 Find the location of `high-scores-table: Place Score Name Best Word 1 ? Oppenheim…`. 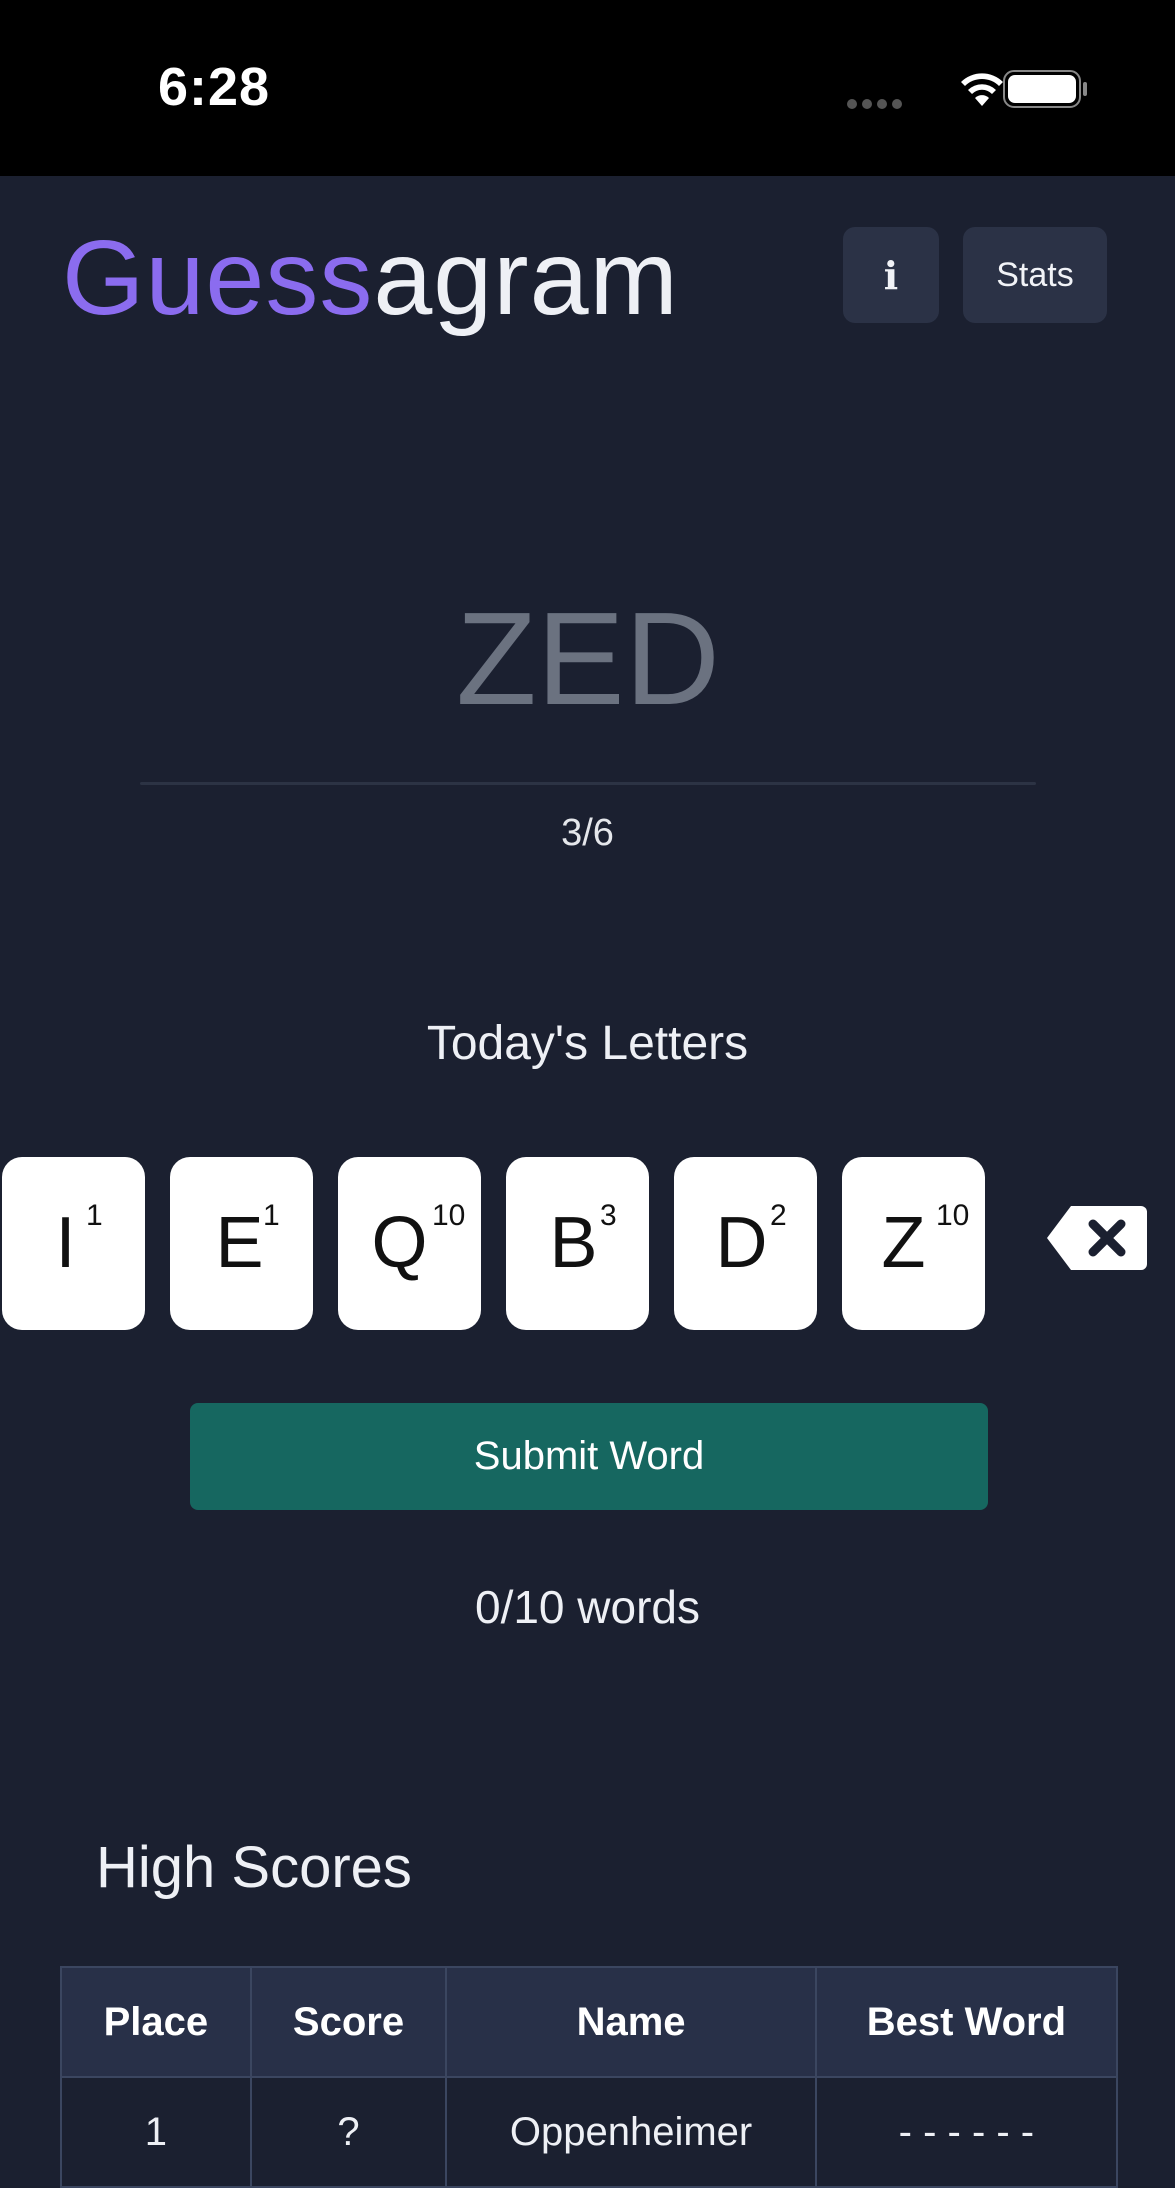

high-scores-table: Place Score Name Best Word 1 ? Oppenheim… is located at coordinates (589, 2077).